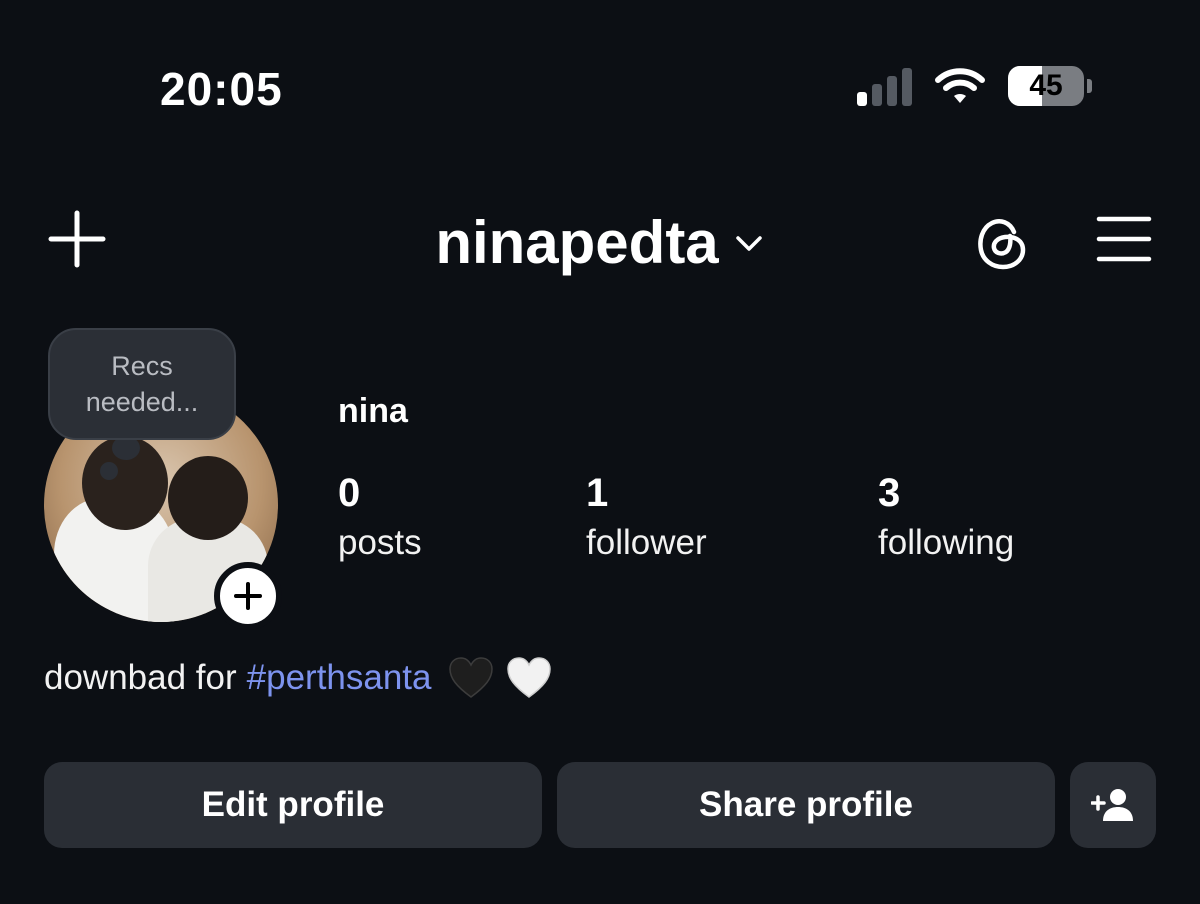  Describe the element at coordinates (946, 542) in the screenshot. I see `stat-following-label: following` at that location.